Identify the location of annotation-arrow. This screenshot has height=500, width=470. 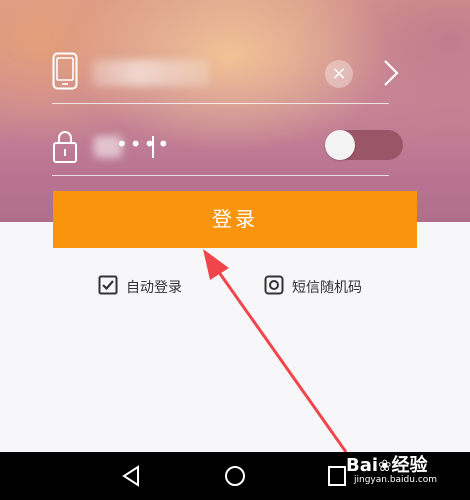
(275, 351).